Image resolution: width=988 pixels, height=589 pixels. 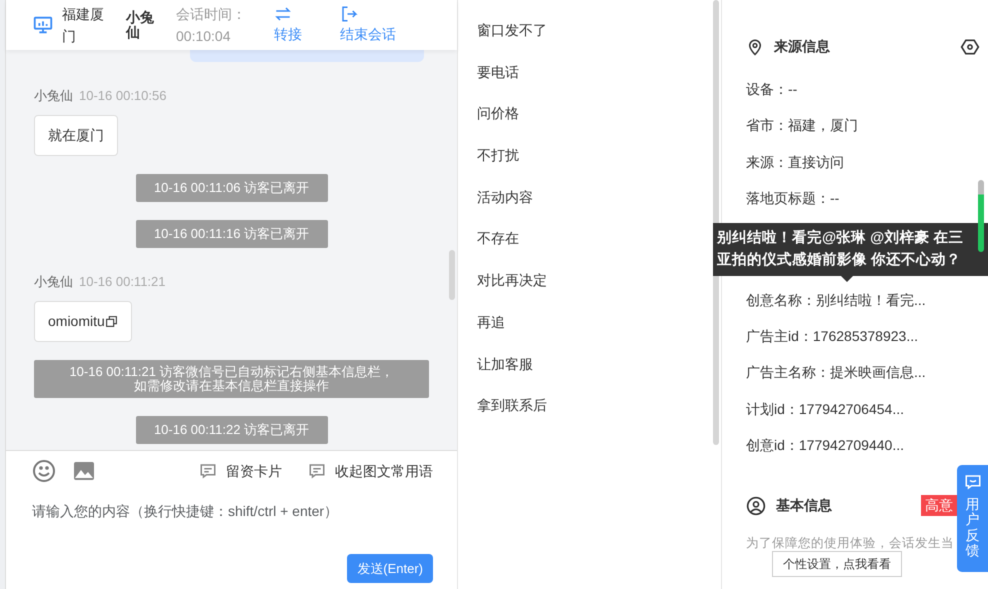 What do you see at coordinates (232, 430) in the screenshot?
I see `system-message: 10-16 00:11:22 访客已离开` at bounding box center [232, 430].